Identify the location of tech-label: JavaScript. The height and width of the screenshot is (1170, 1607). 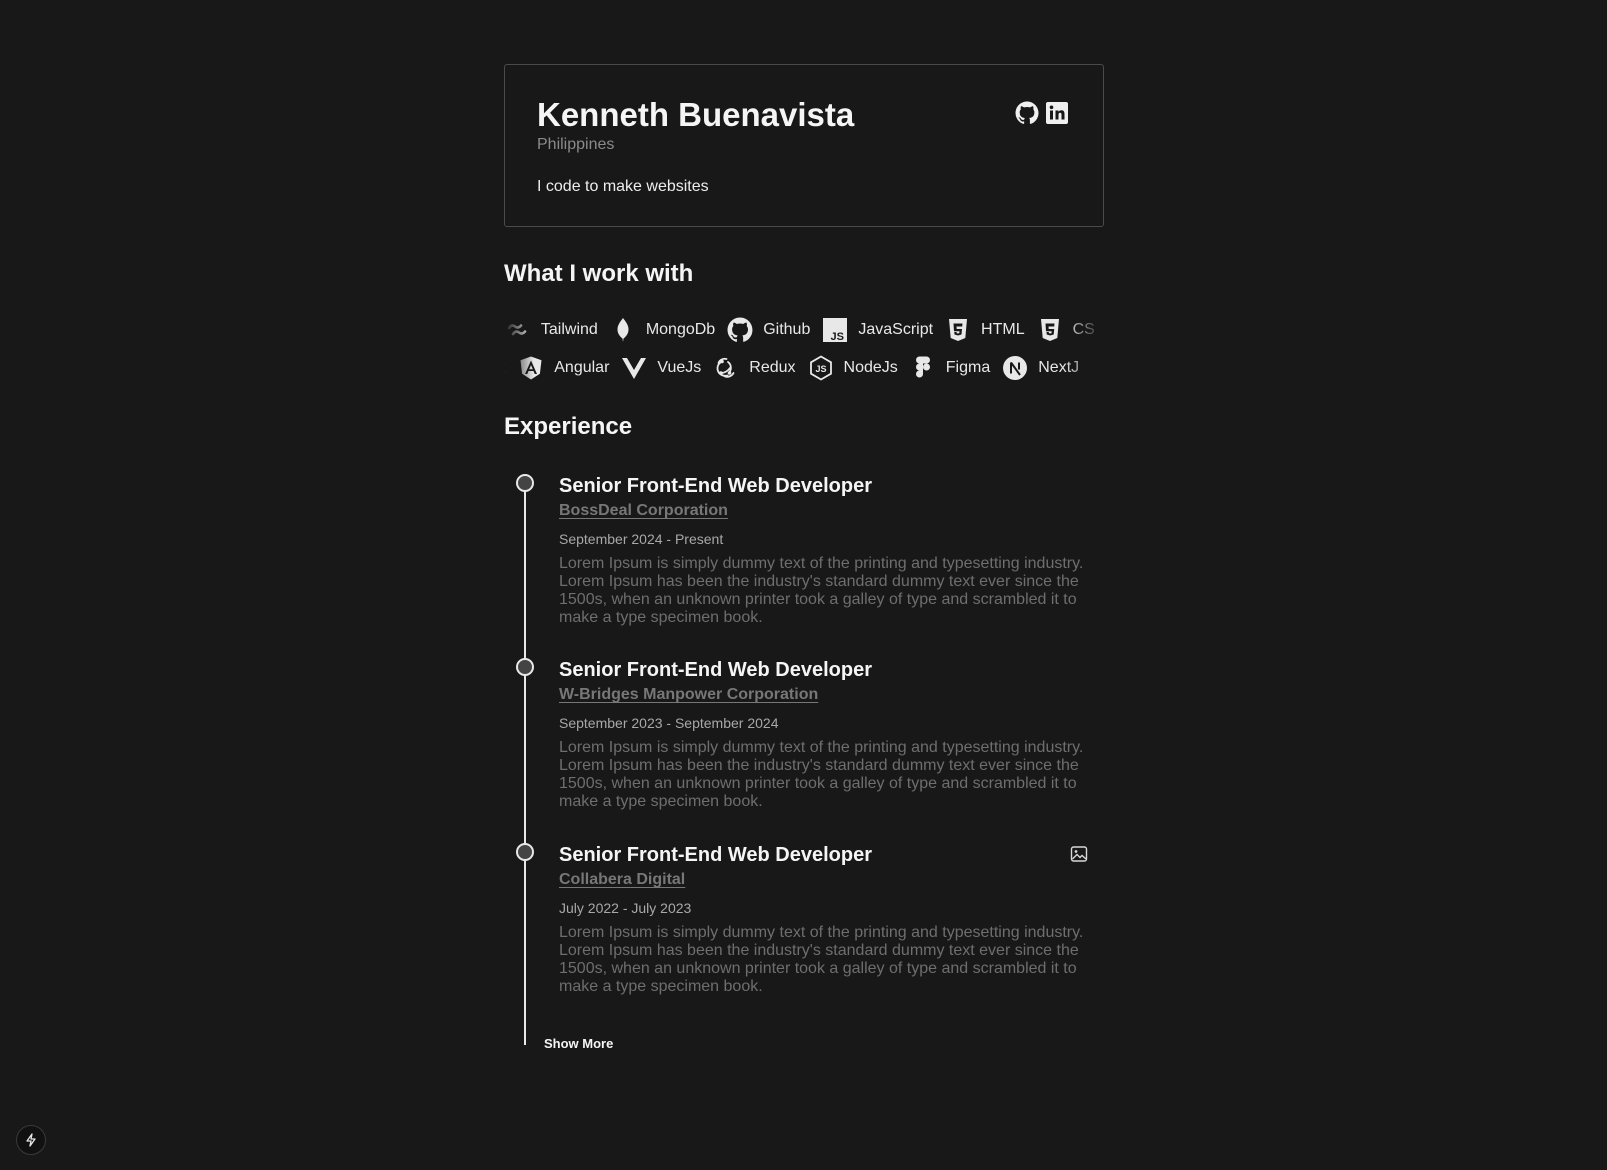
(896, 329).